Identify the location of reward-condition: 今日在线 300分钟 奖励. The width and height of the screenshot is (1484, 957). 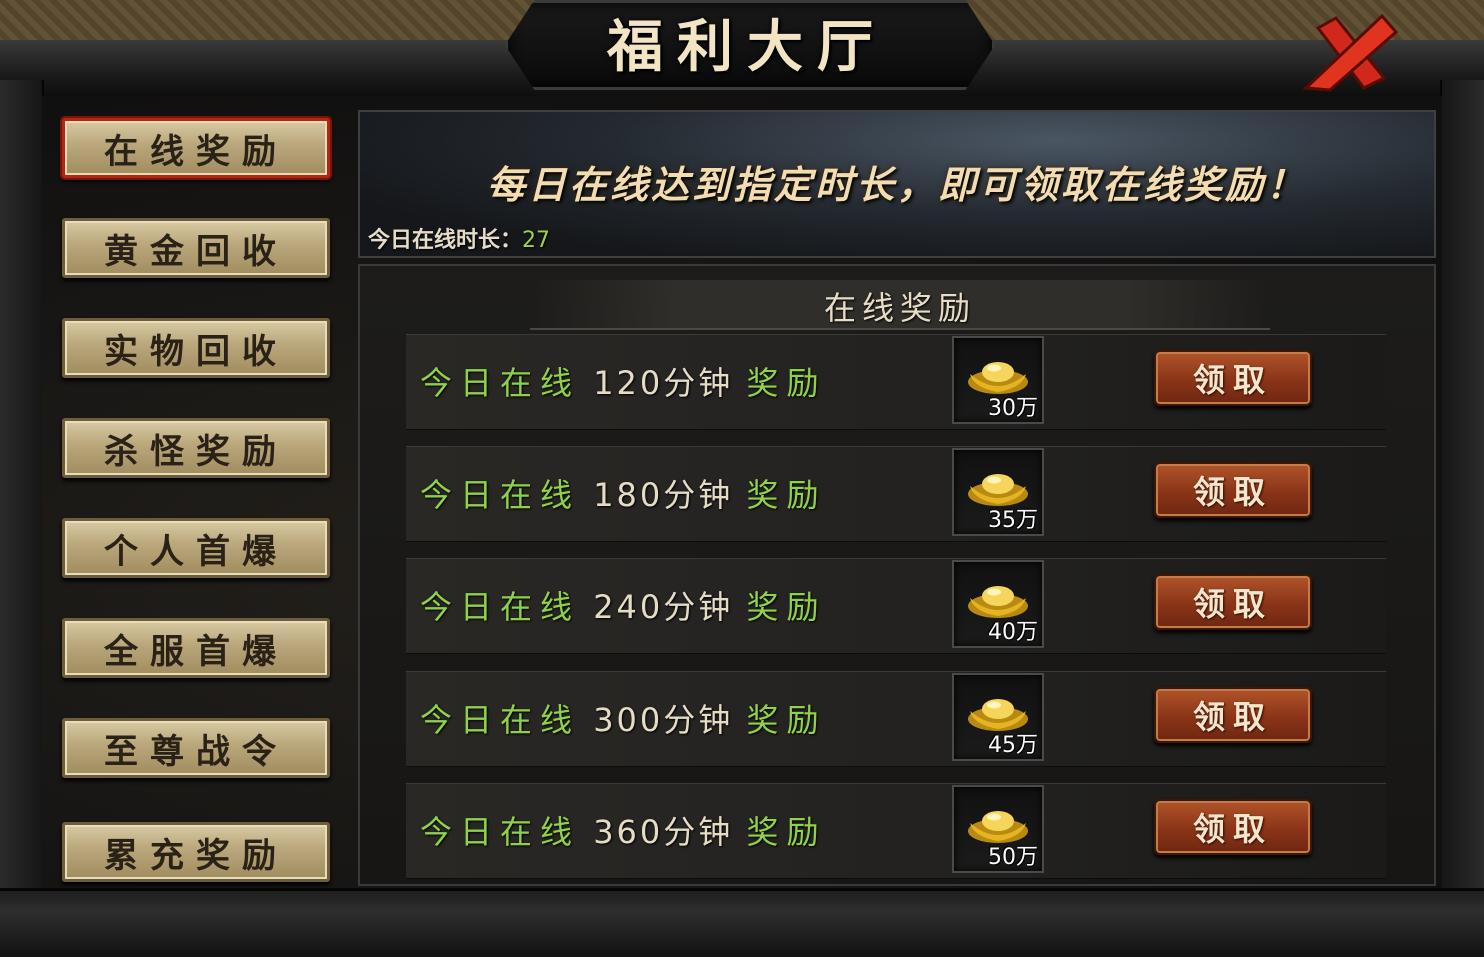
(623, 718).